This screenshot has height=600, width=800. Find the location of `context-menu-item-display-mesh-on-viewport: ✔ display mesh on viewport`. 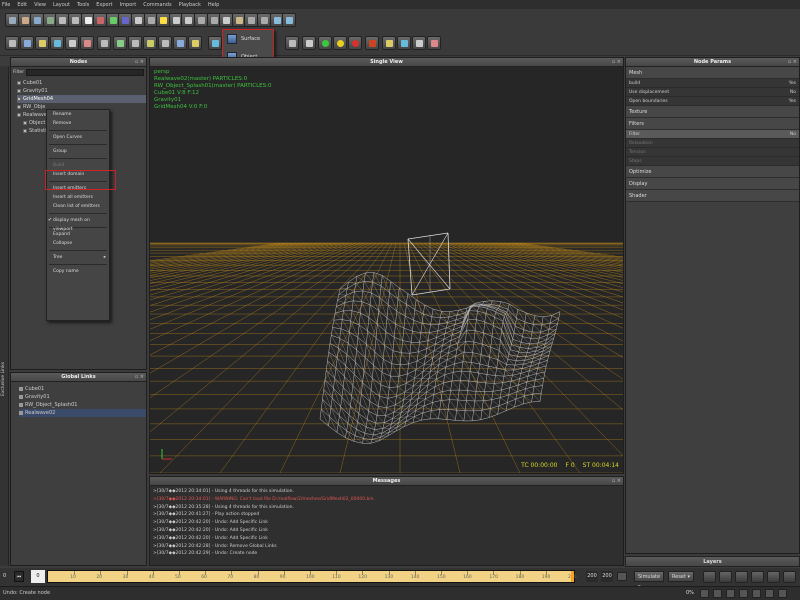

context-menu-item-display-mesh-on-viewport: ✔ display mesh on viewport is located at coordinates (78, 224).